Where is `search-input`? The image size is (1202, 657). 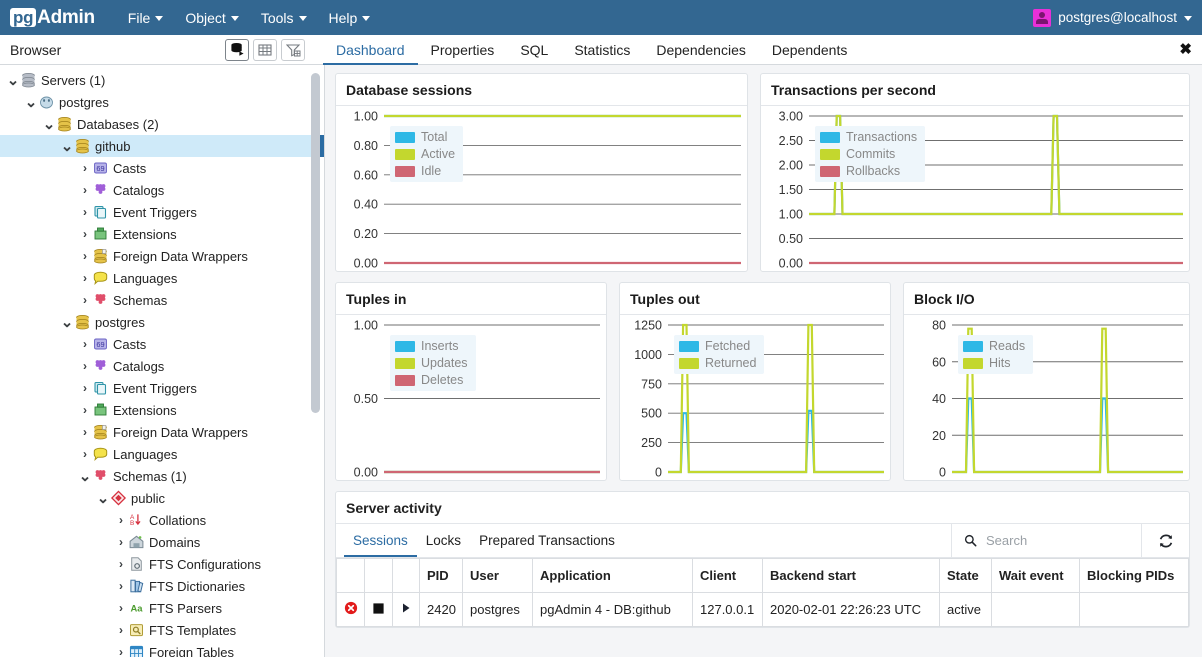 search-input is located at coordinates (1057, 540).